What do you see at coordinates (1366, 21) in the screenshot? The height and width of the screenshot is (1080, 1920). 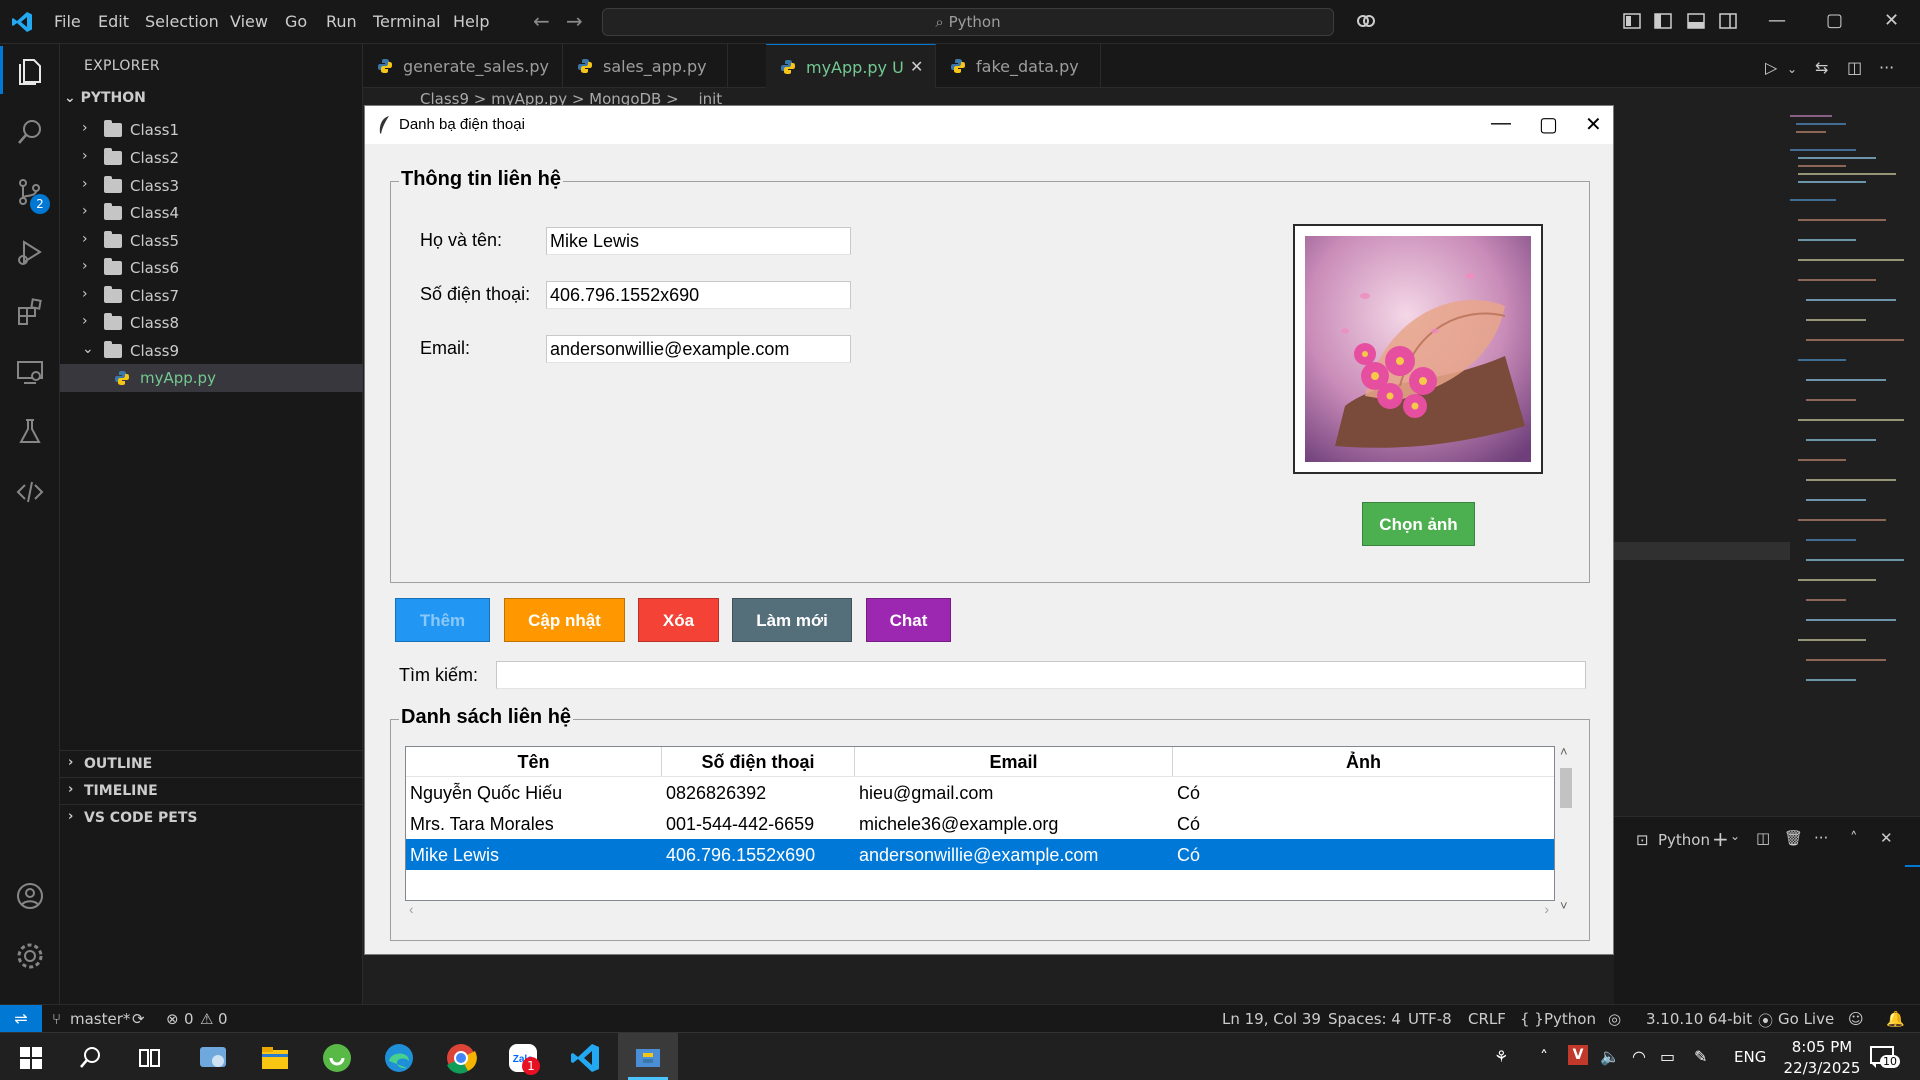 I see `copilot-icon` at bounding box center [1366, 21].